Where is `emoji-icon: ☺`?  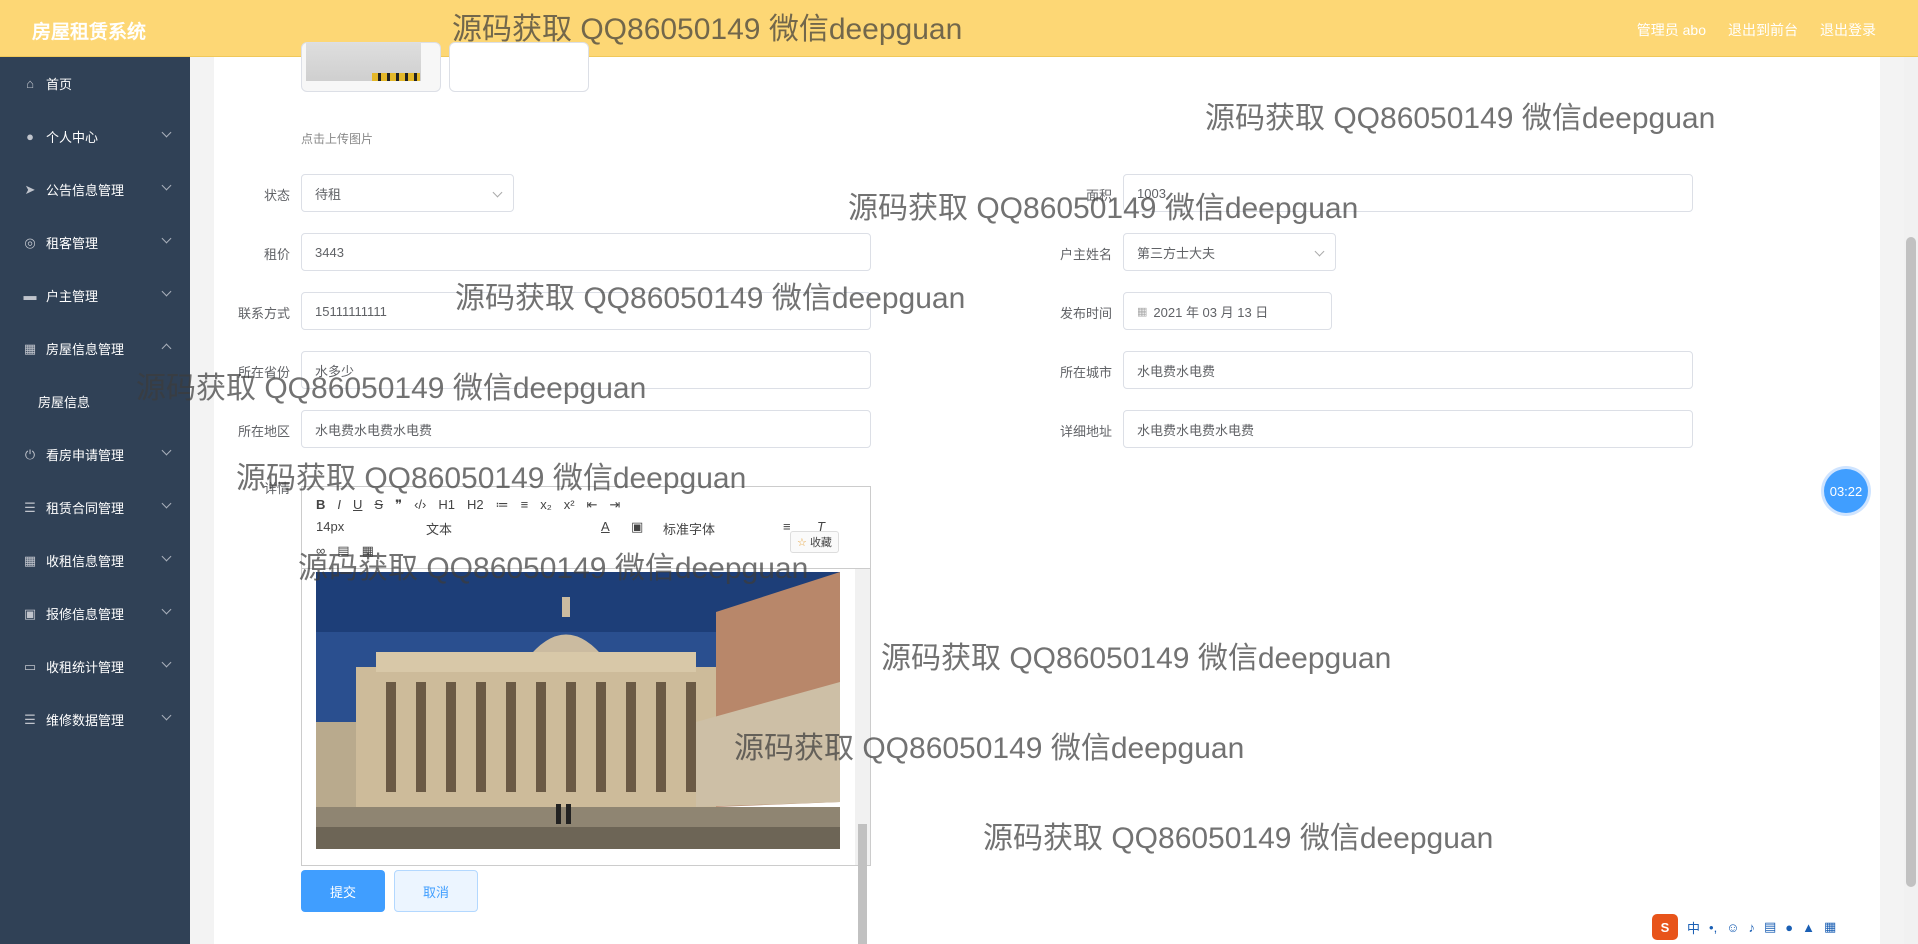
emoji-icon: ☺ is located at coordinates (1732, 927).